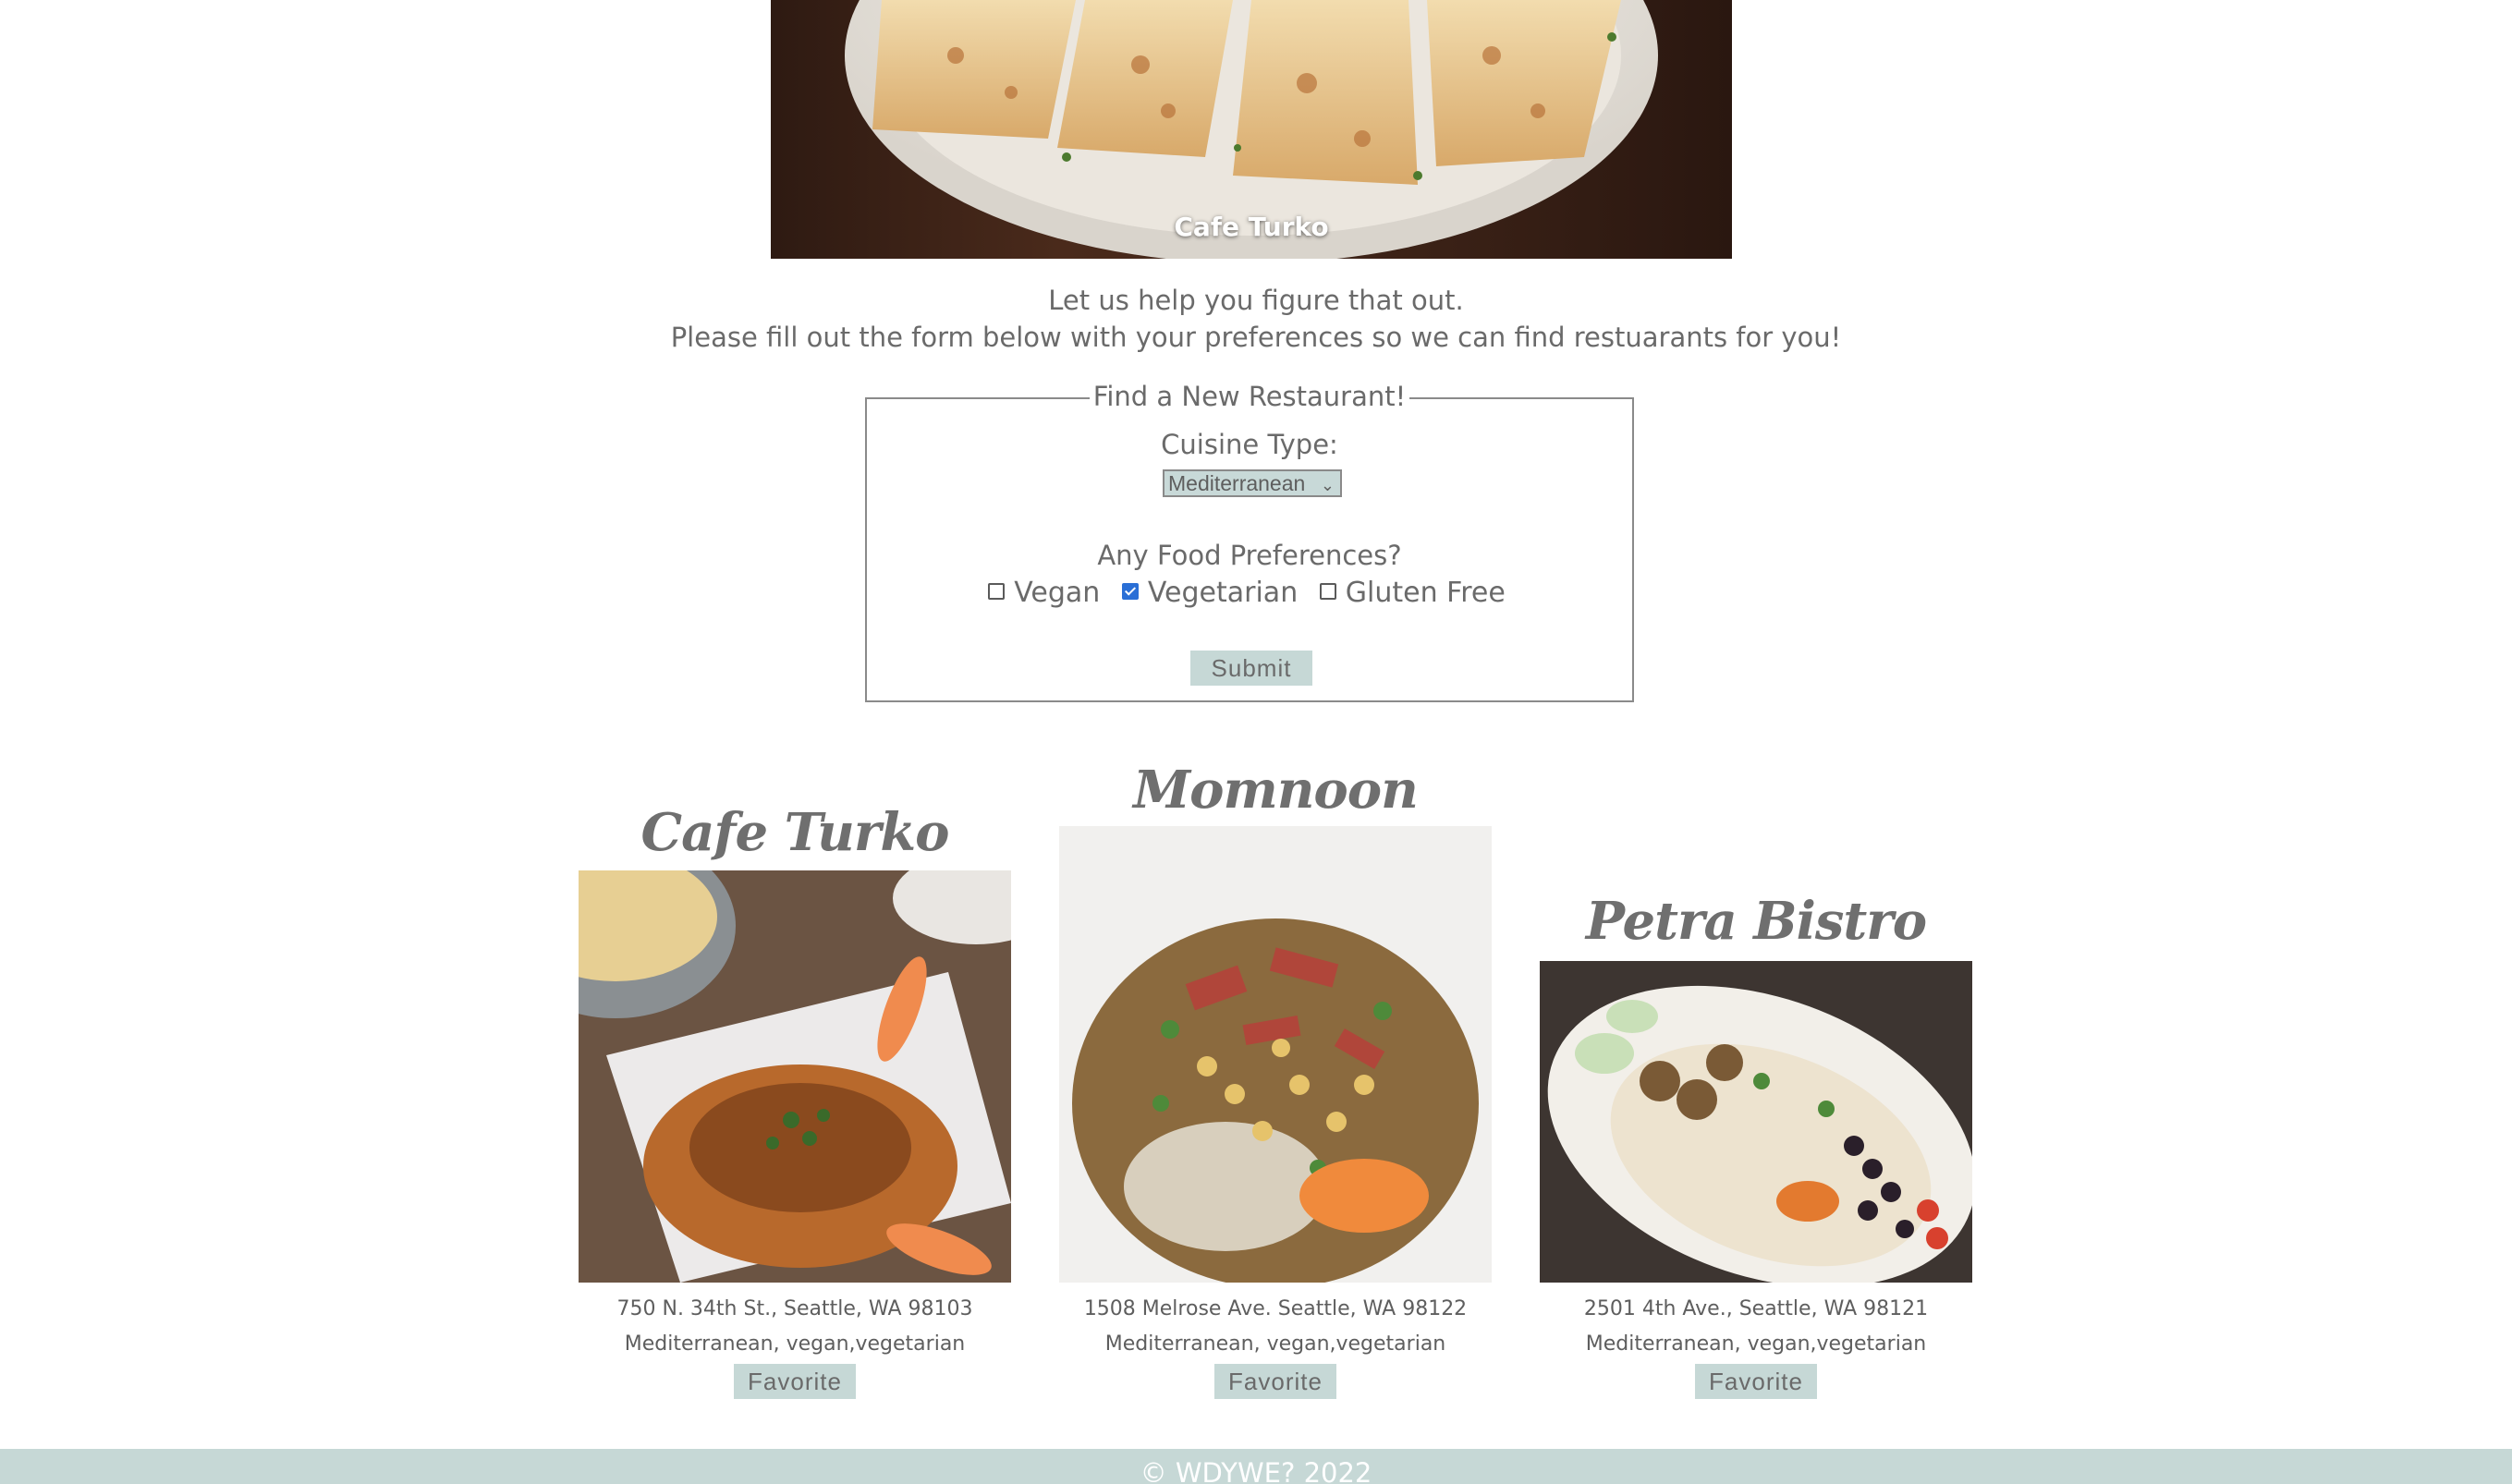 Image resolution: width=2512 pixels, height=1484 pixels. I want to click on favorite-button-momnoon: Favorite, so click(1275, 1381).